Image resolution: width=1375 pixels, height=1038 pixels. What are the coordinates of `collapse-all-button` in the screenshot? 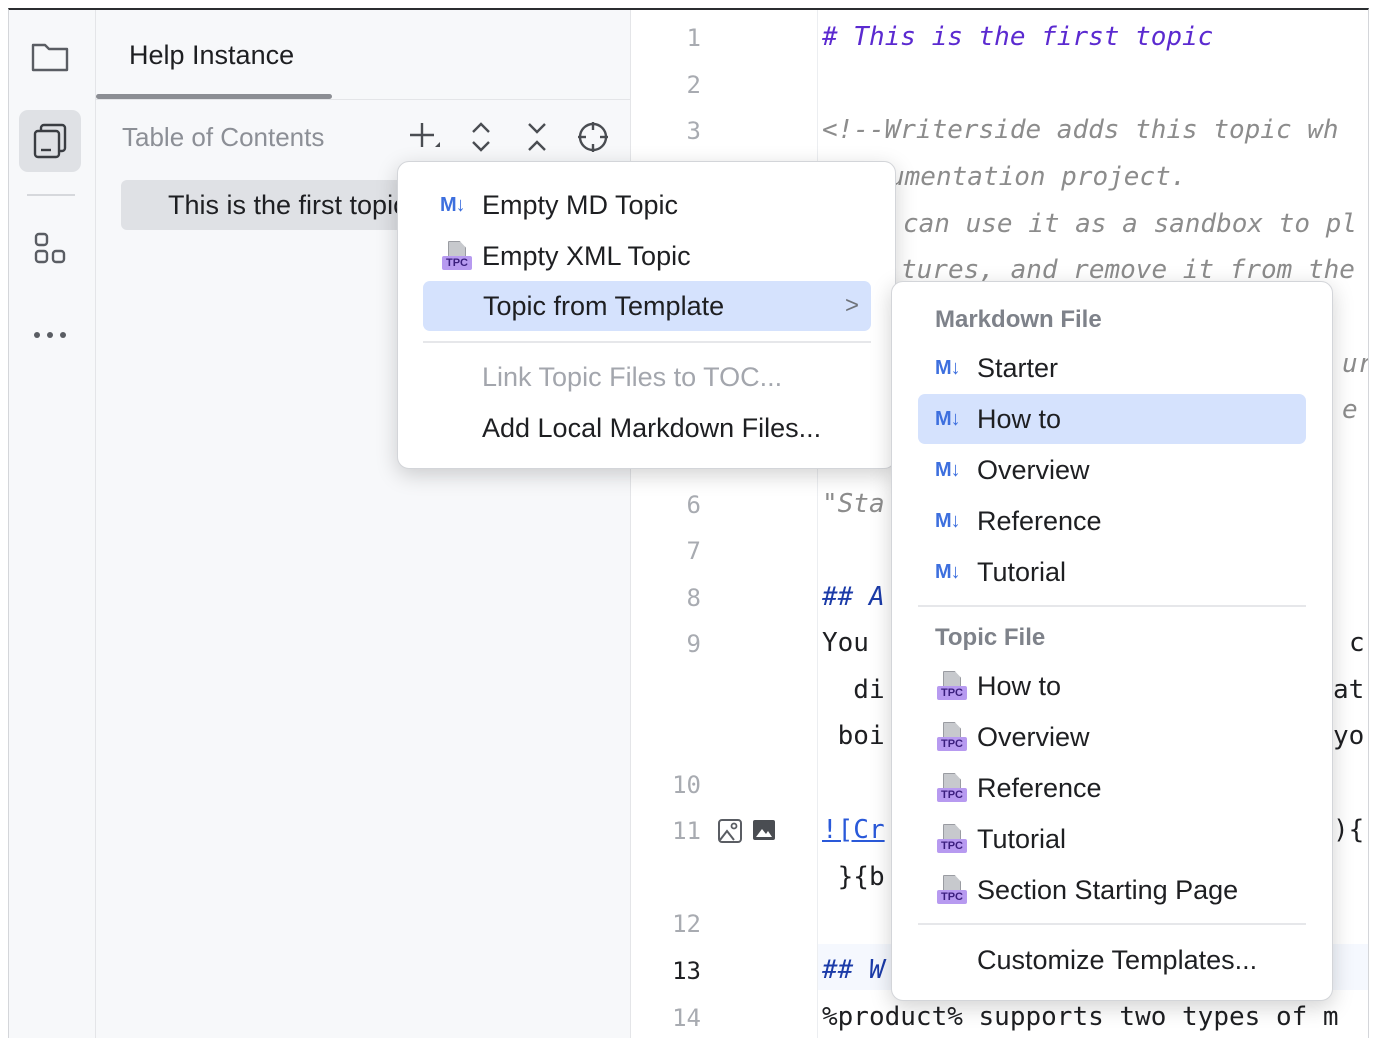 It's located at (537, 137).